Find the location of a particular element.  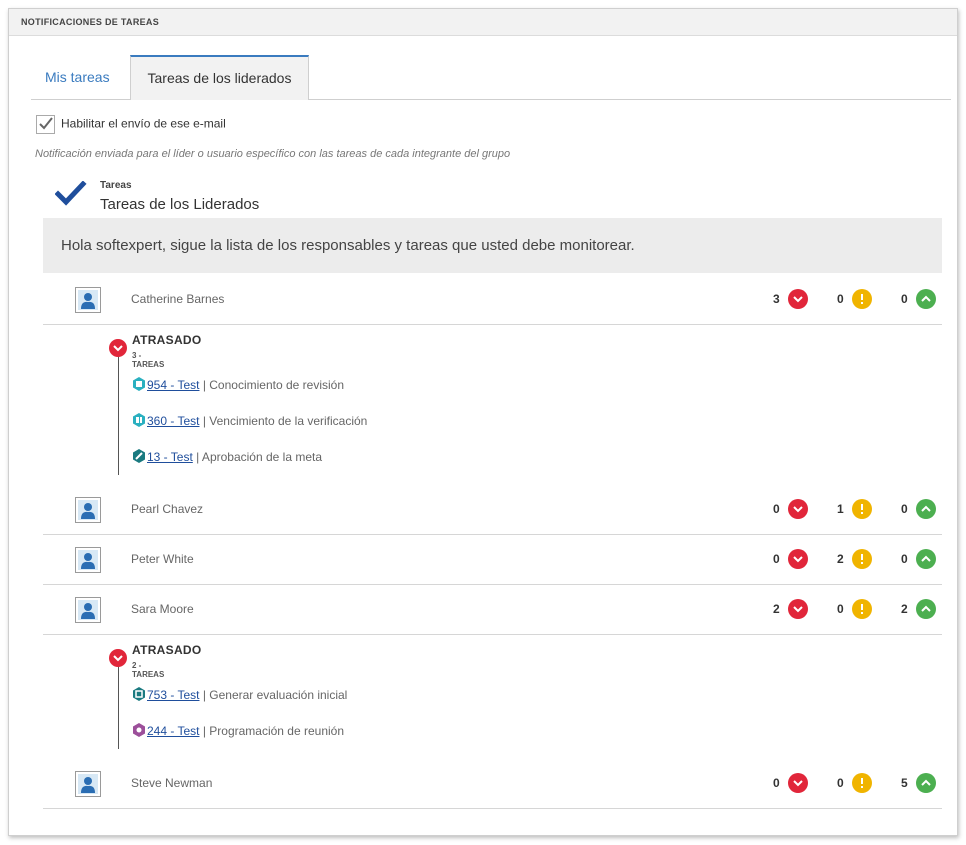

task-link: 360 - Test is located at coordinates (173, 421).